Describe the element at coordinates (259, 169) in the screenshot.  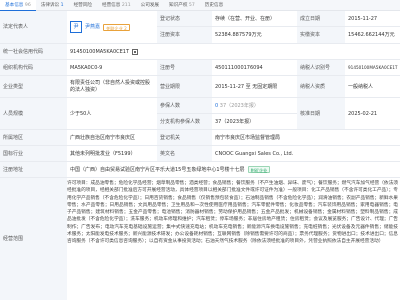
I see `nearby-companies-tag: 附近企业` at that location.